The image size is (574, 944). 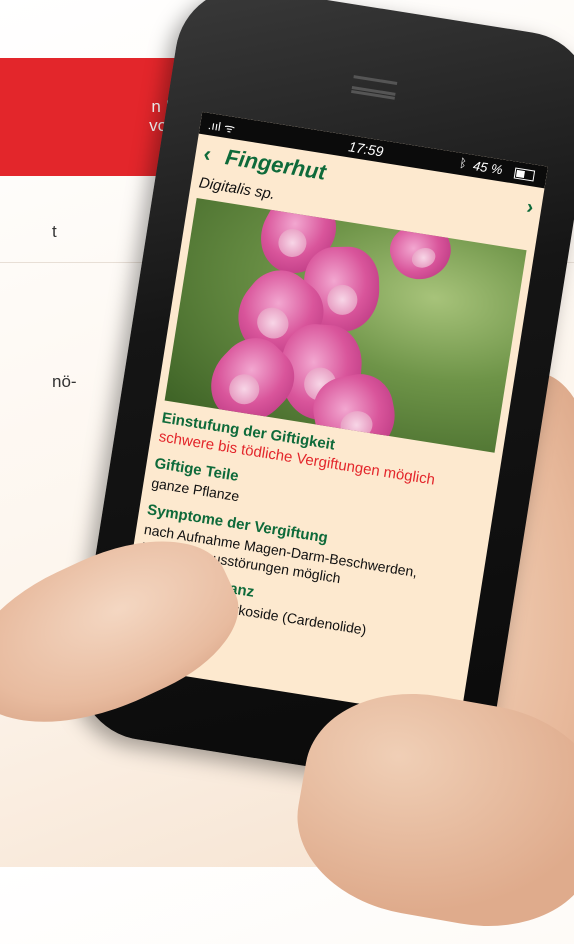 I want to click on bluetooth-icon: ᛒ, so click(x=463, y=163).